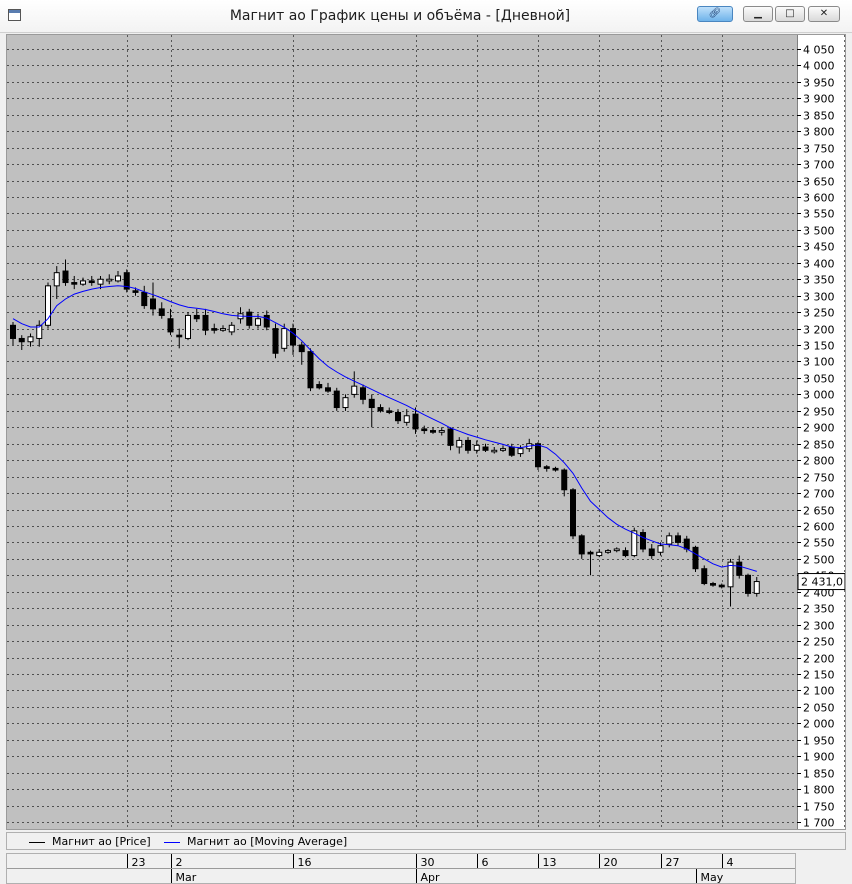 The height and width of the screenshot is (884, 852). Describe the element at coordinates (819, 708) in the screenshot. I see `y-tick-label: 2 050` at that location.